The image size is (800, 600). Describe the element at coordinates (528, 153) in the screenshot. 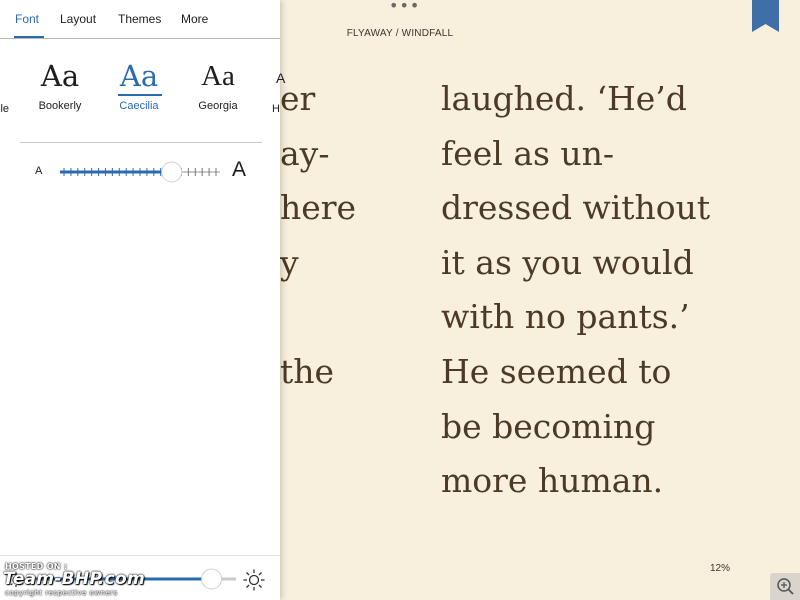

I see `text-line: feel as un-` at that location.